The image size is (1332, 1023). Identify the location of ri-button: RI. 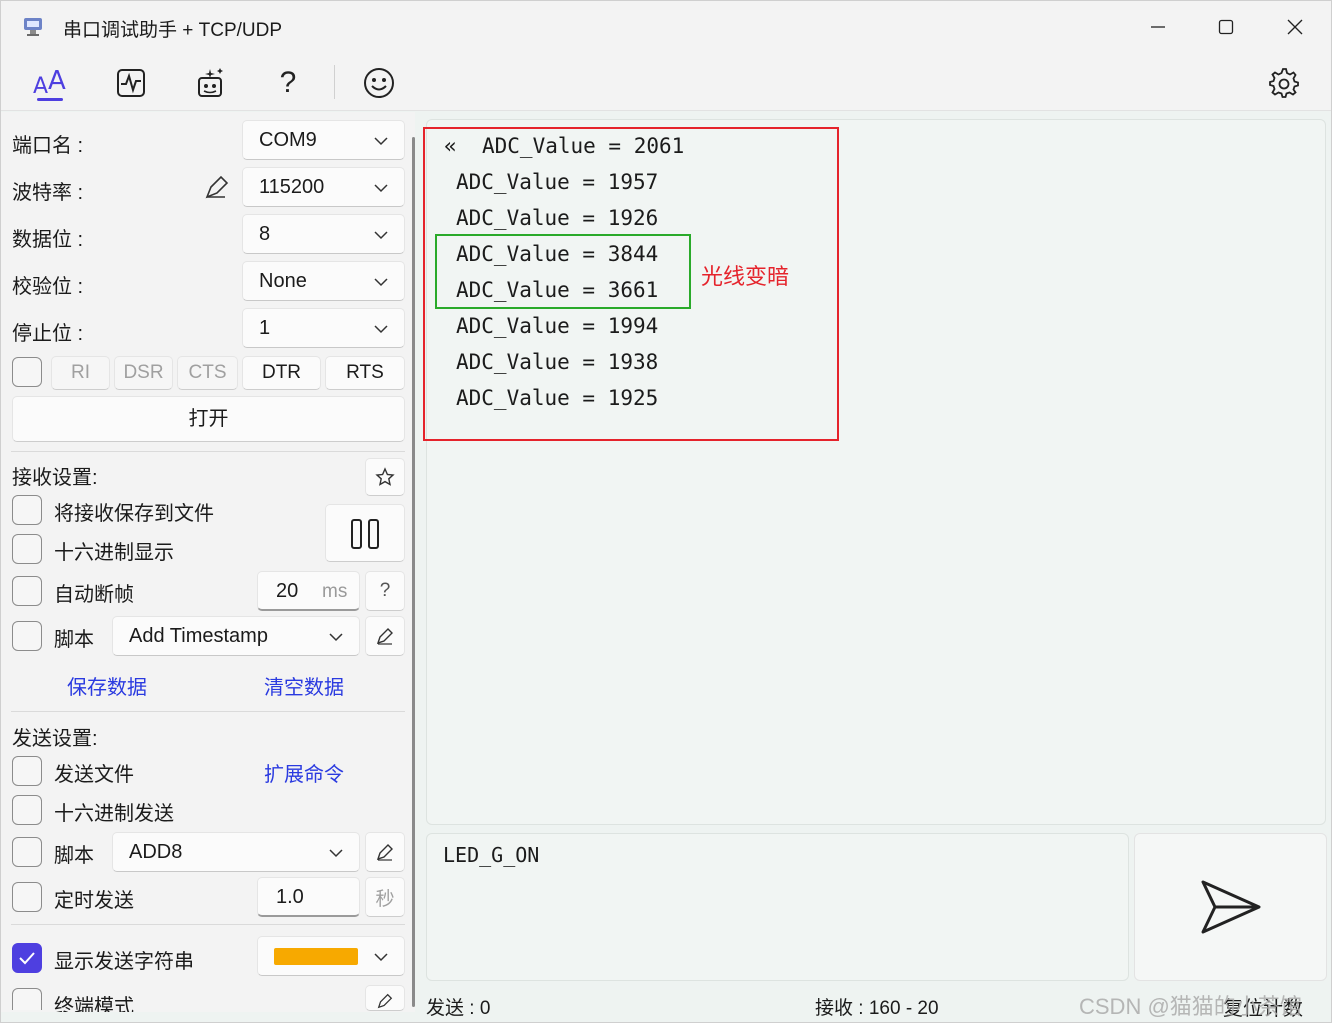
(80, 373).